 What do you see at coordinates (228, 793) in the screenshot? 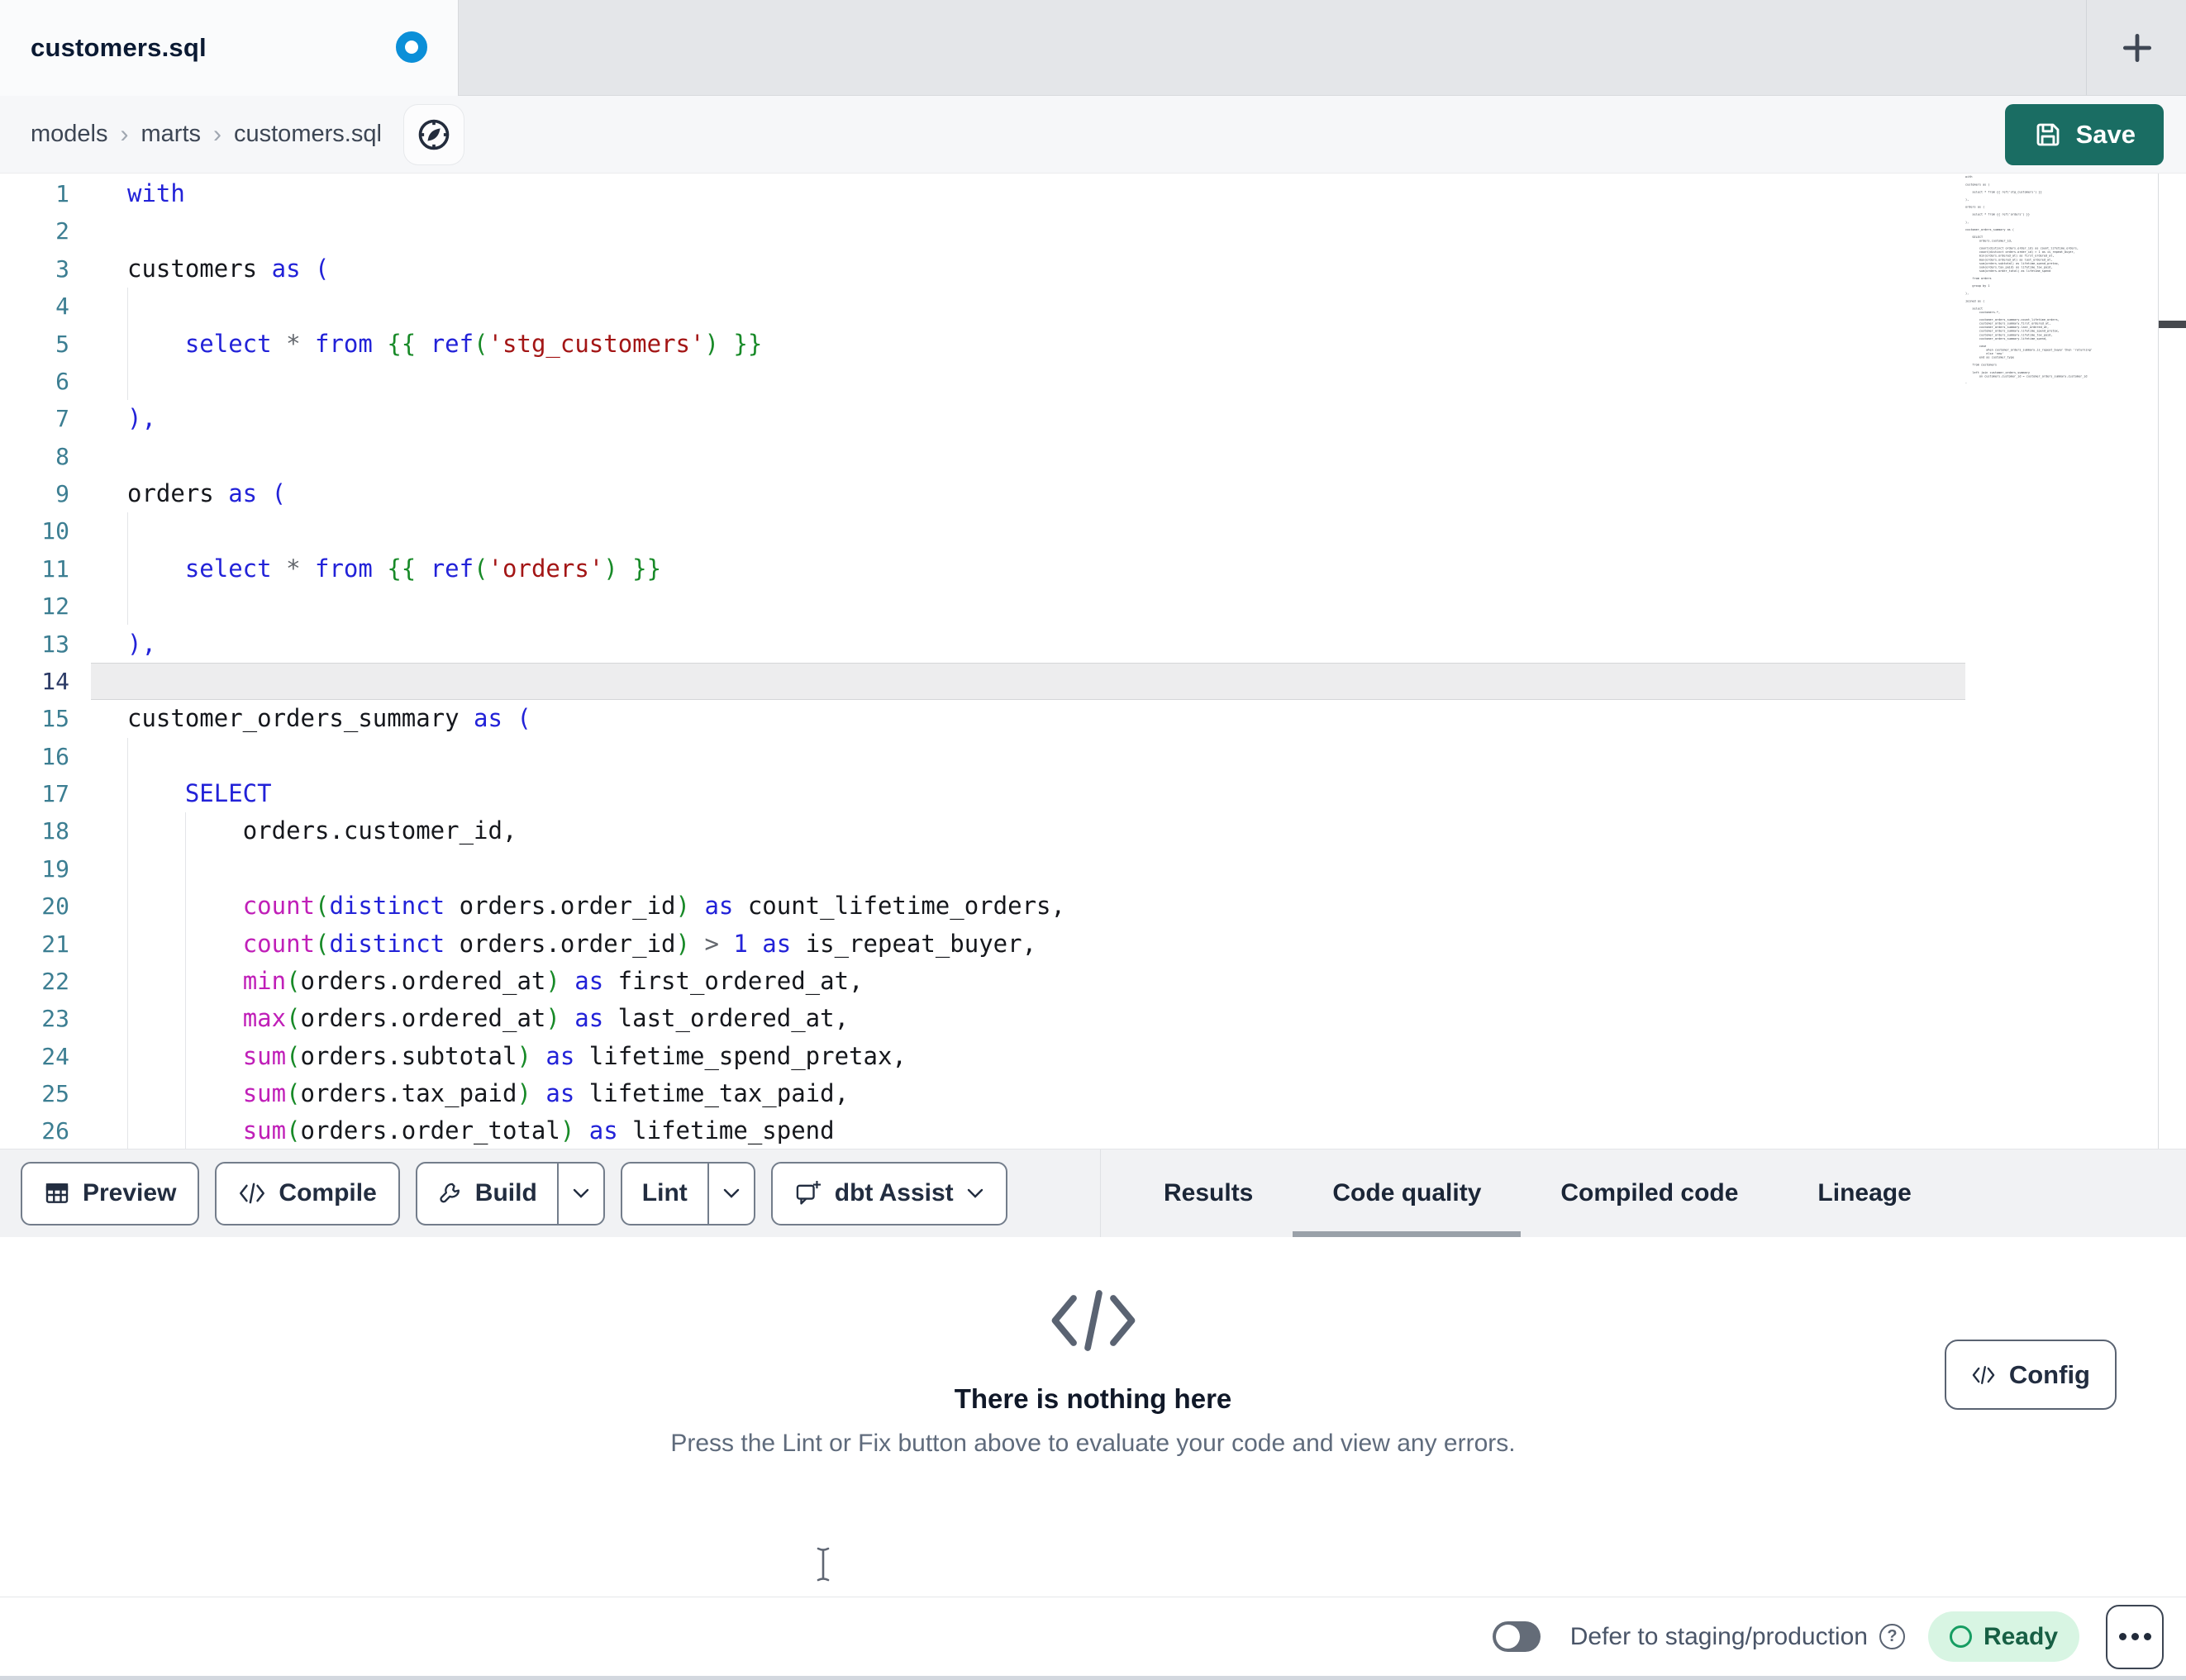
I see `code-text: SELECT` at bounding box center [228, 793].